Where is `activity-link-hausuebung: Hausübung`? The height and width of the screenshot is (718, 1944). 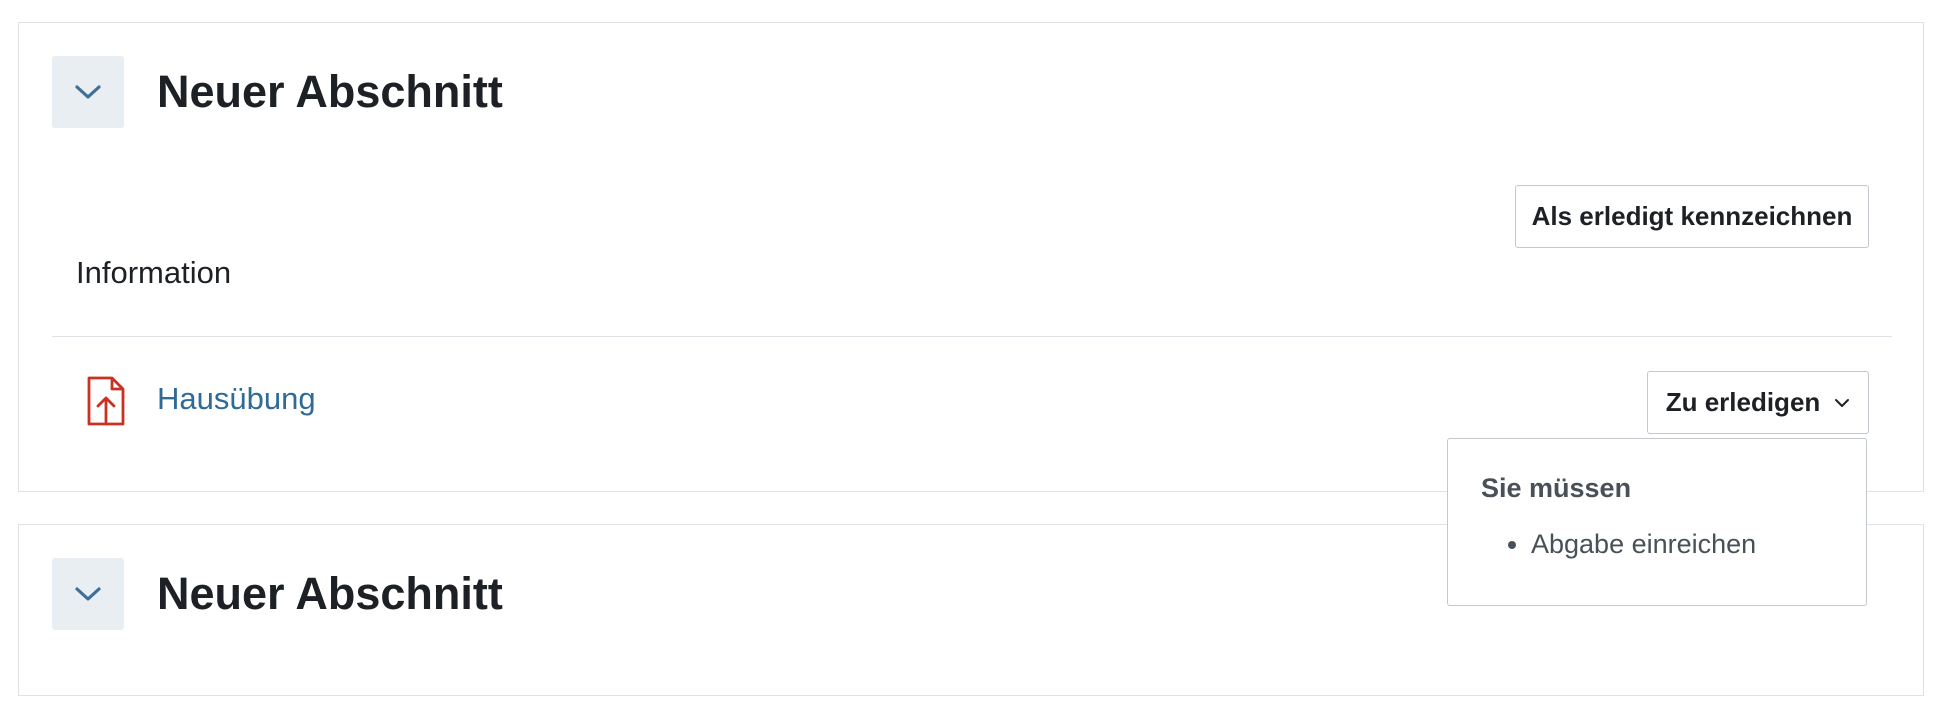 activity-link-hausuebung: Hausübung is located at coordinates (236, 399).